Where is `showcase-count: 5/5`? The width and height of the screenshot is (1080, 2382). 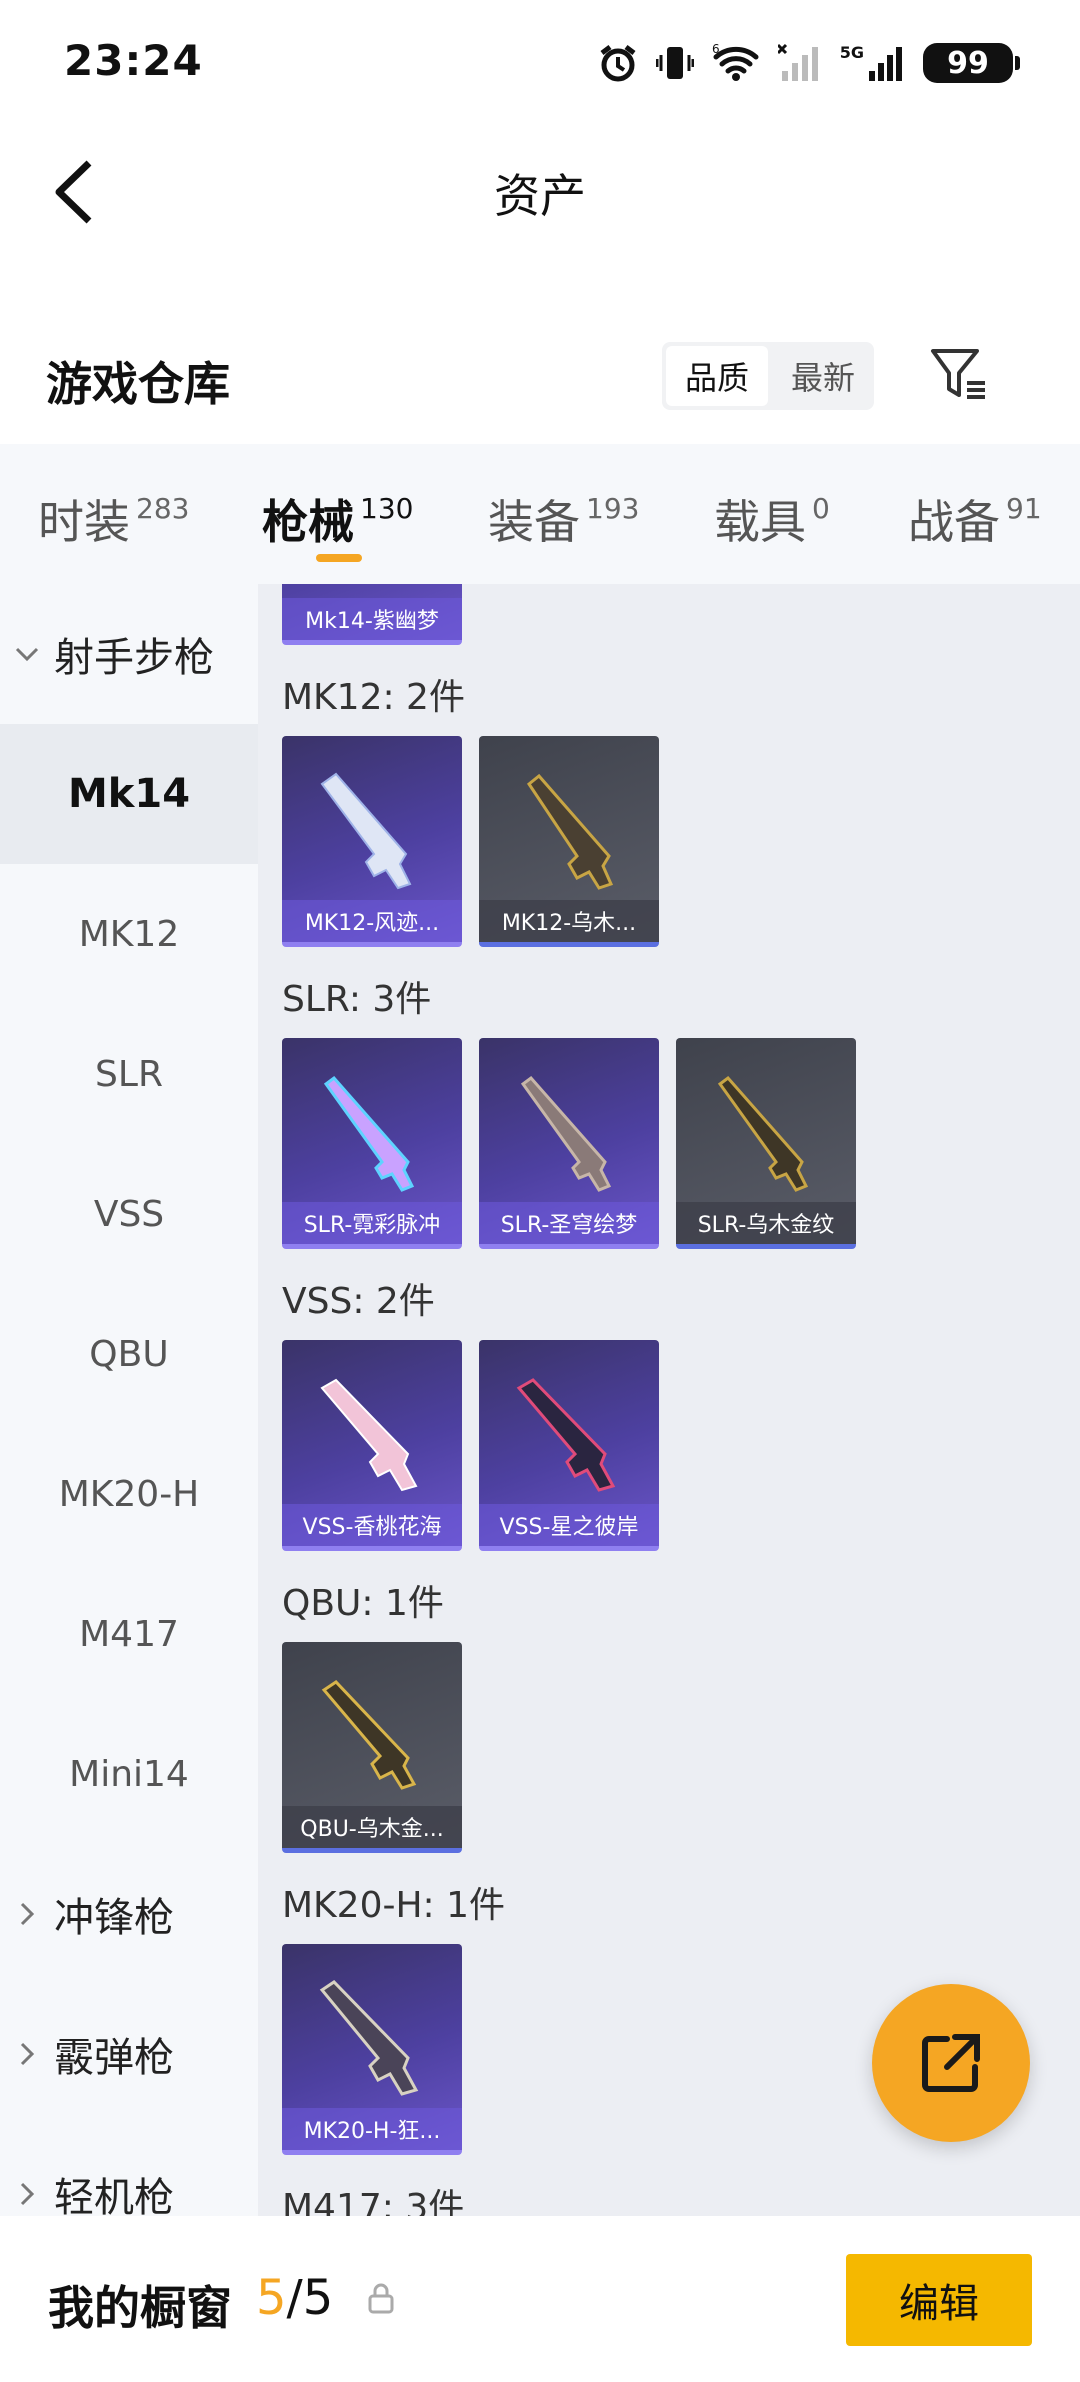 showcase-count: 5/5 is located at coordinates (294, 2298).